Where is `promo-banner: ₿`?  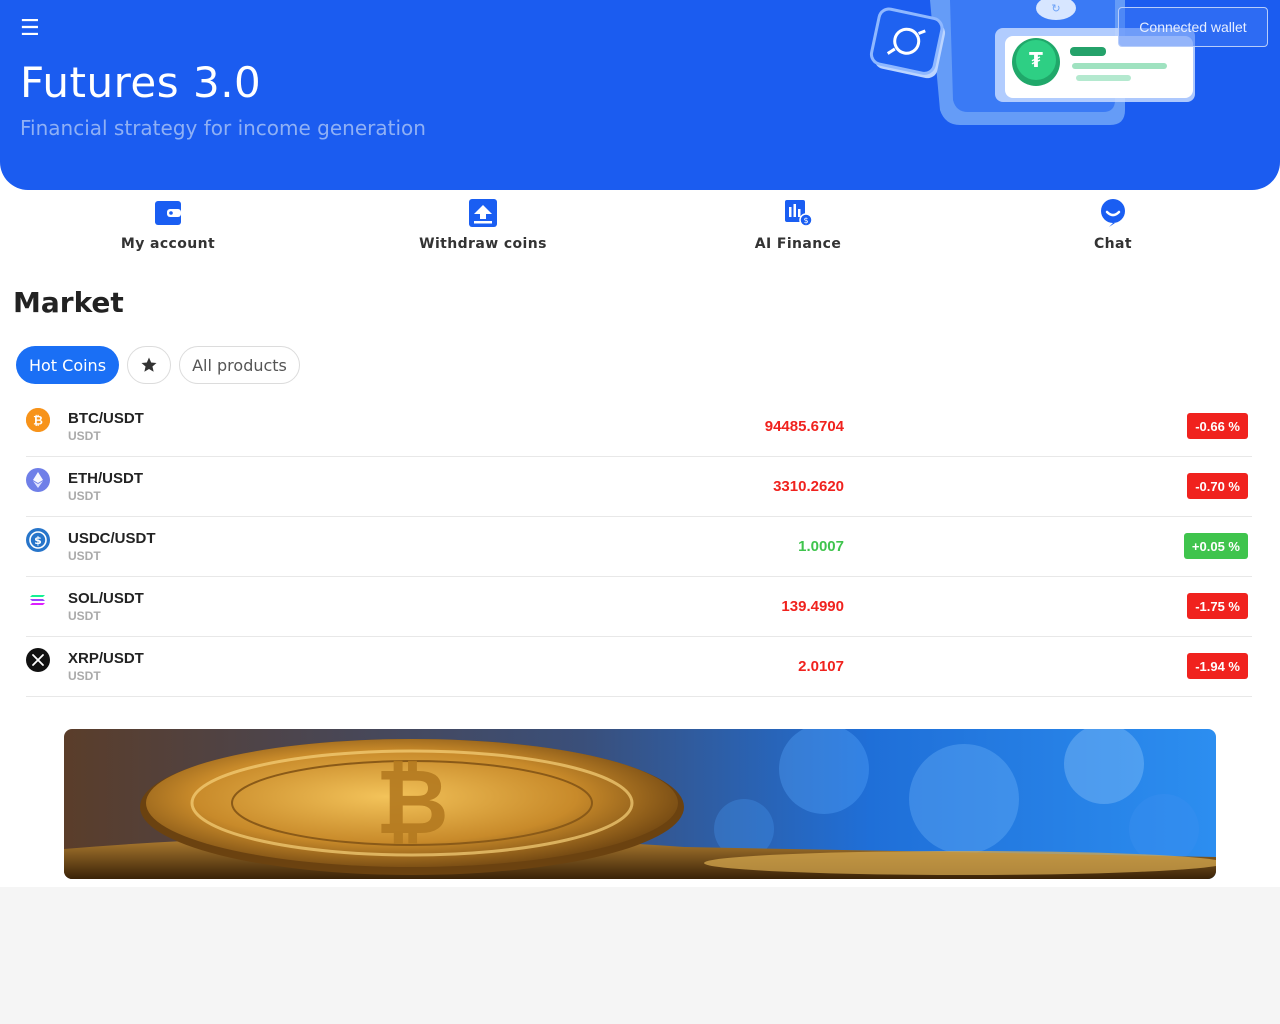
promo-banner: ₿ is located at coordinates (640, 804).